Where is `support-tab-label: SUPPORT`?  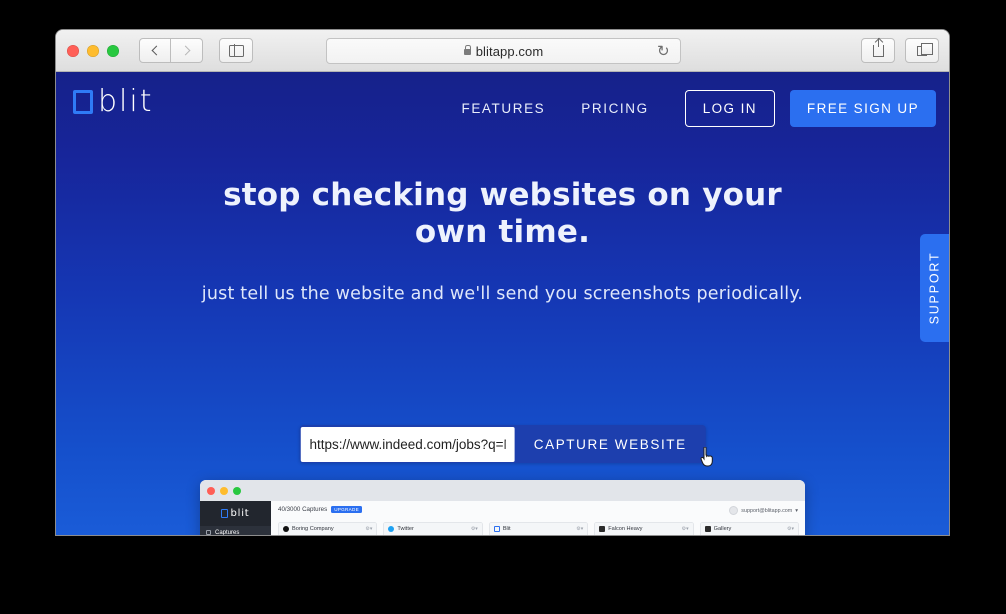 support-tab-label: SUPPORT is located at coordinates (934, 288).